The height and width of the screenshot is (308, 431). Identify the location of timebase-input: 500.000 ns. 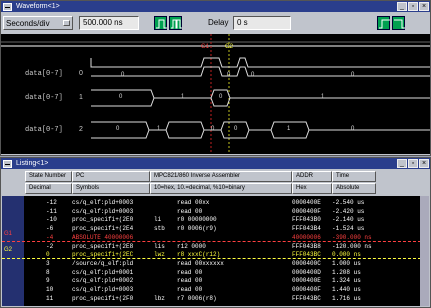
(109, 23).